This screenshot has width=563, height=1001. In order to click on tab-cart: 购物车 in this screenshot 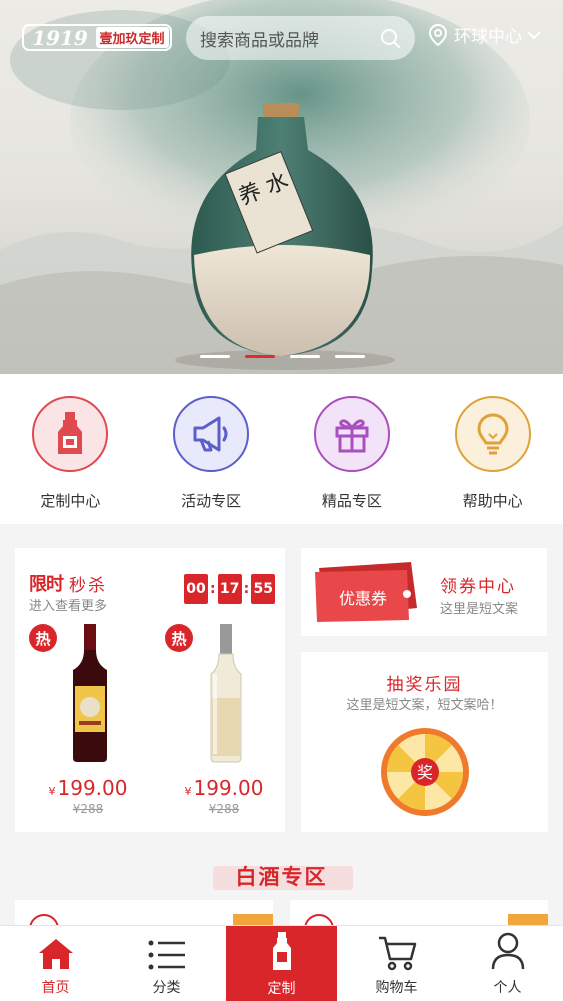, I will do `click(396, 963)`.